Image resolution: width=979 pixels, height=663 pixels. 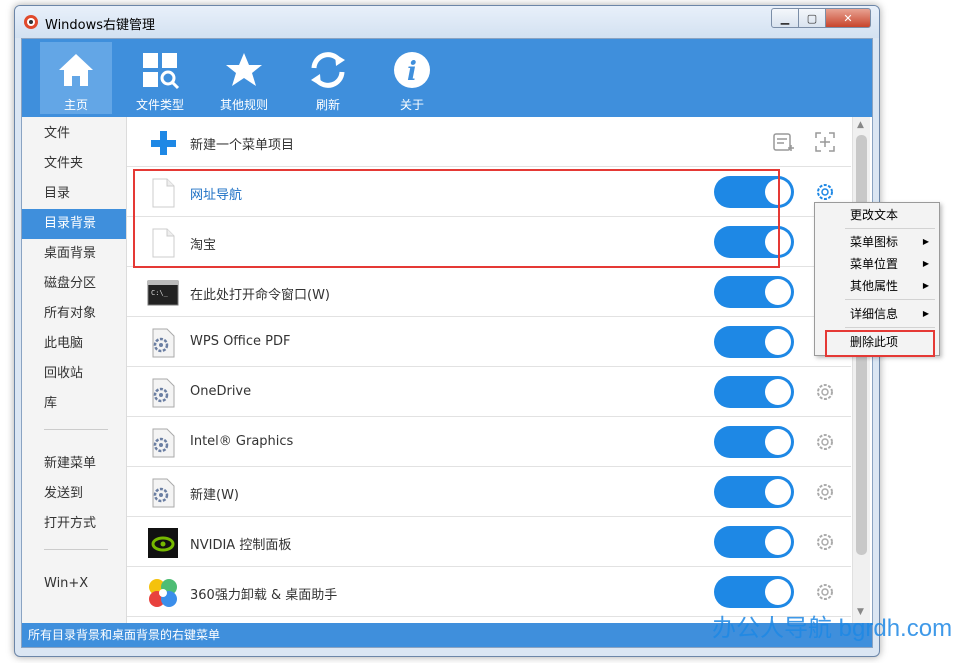 What do you see at coordinates (260, 295) in the screenshot?
I see `menu-item-label: 在此处打开命令窗口(W)` at bounding box center [260, 295].